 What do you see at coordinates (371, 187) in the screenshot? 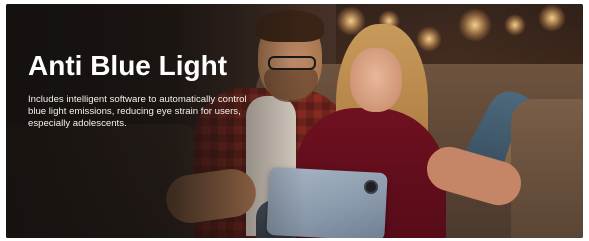
I see `tablet-camera-icon` at bounding box center [371, 187].